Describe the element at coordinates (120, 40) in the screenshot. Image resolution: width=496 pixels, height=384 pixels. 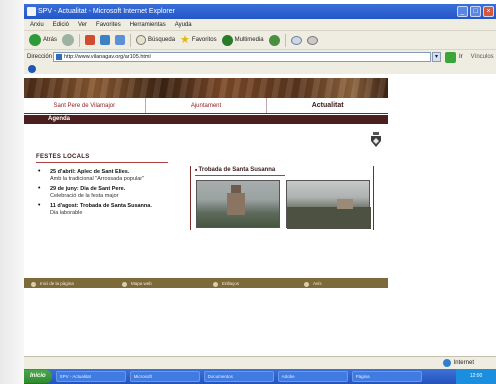
I see `home-button` at that location.